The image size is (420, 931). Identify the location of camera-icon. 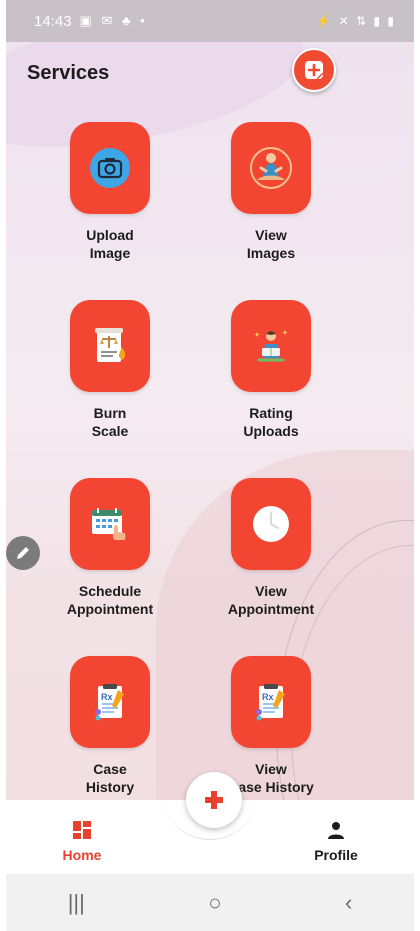
(110, 168).